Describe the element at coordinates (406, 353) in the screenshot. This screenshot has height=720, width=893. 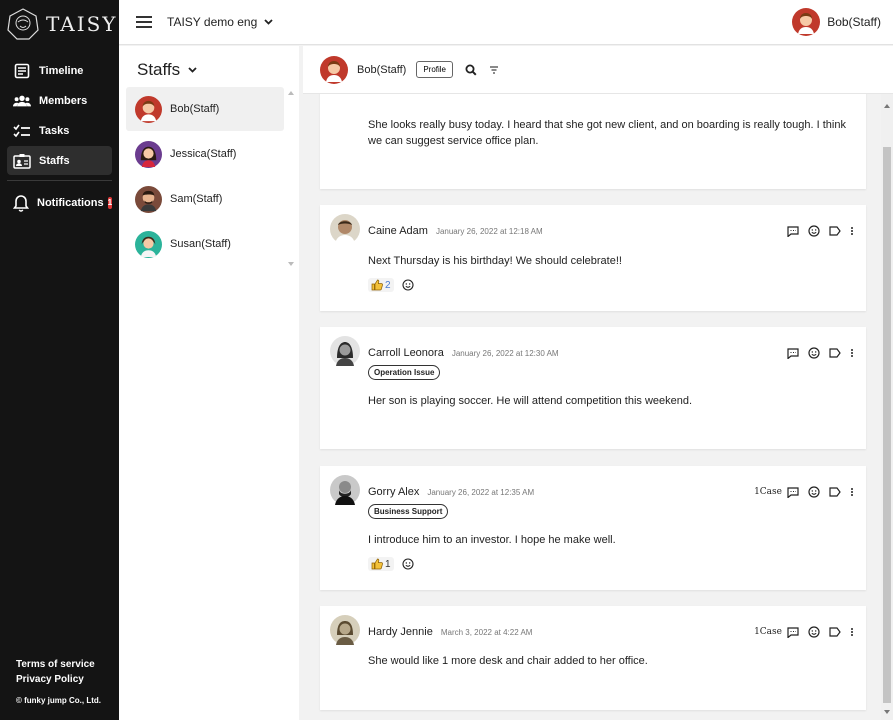
I see `post-author: Carroll Leonora` at that location.